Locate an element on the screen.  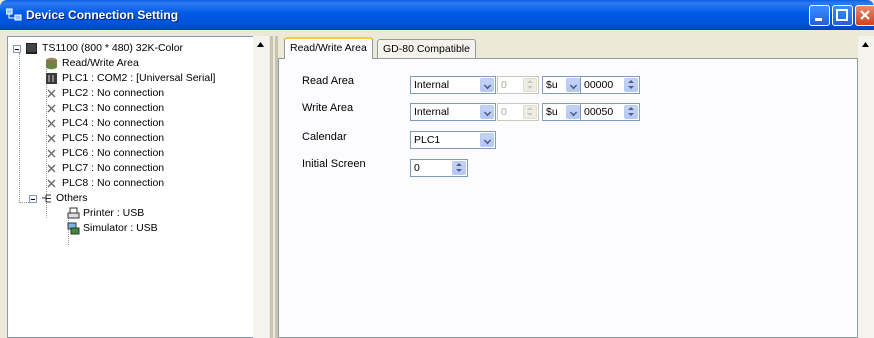
initial-screen-label: Initial Screen is located at coordinates (334, 164).